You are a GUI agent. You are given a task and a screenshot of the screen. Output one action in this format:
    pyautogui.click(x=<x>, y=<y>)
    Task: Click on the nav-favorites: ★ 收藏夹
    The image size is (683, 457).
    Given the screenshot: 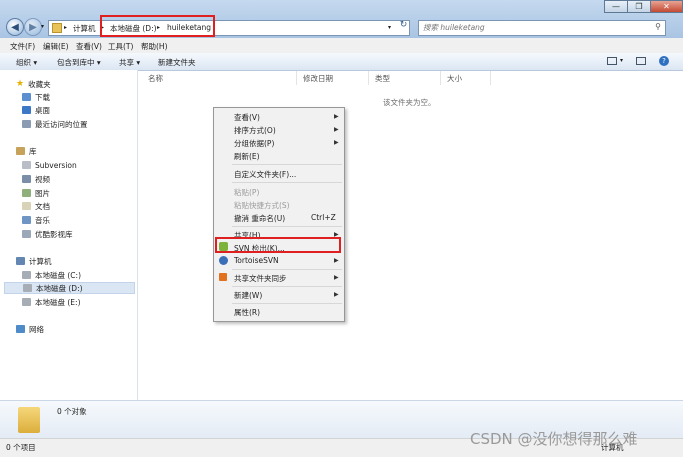 What is the action you would take?
    pyautogui.click(x=33, y=84)
    